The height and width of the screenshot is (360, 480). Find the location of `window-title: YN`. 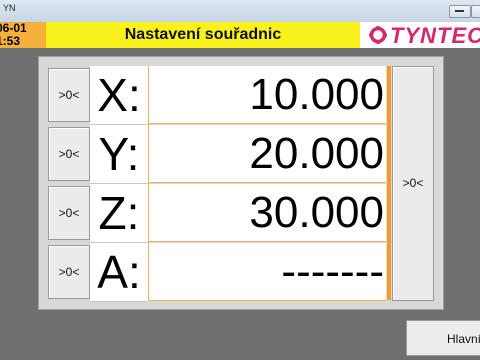

window-title: YN is located at coordinates (9, 8).